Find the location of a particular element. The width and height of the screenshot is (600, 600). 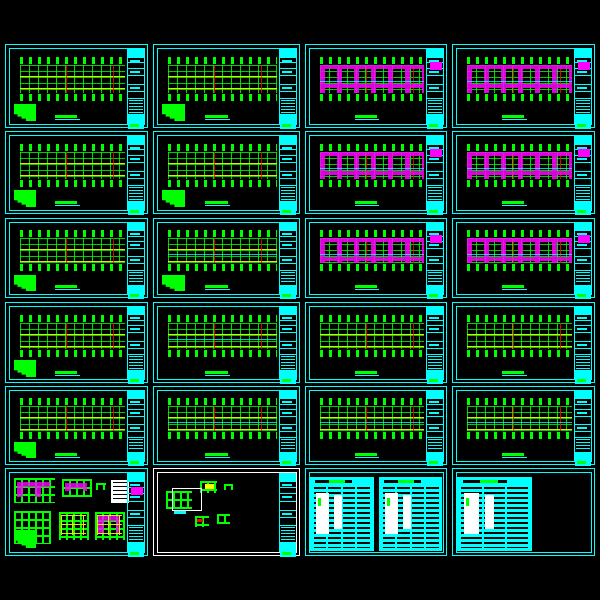

drawing-sheet-s13 is located at coordinates (76, 343).